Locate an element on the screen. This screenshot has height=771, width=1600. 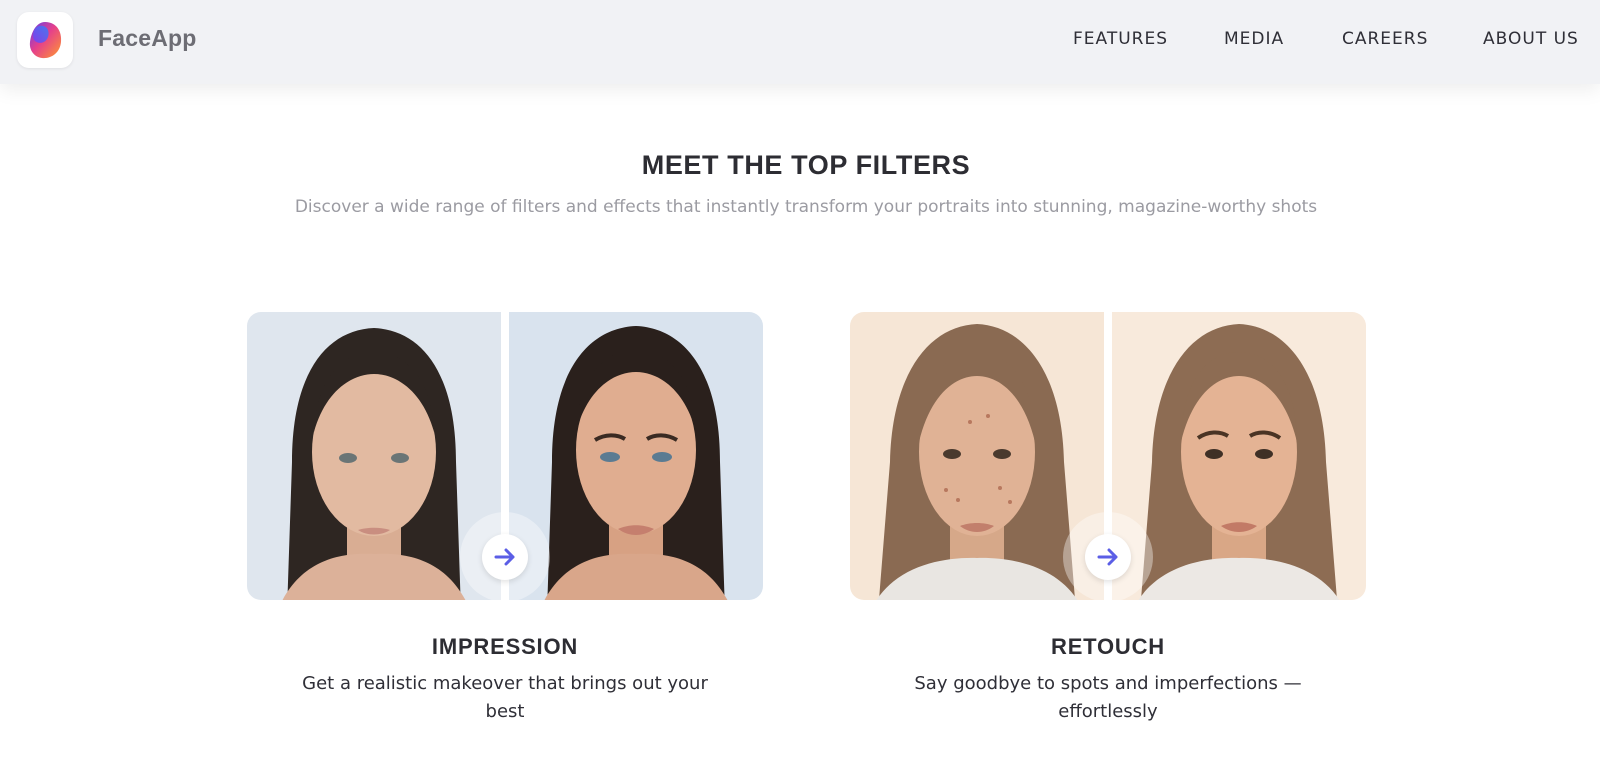
filter-title: RETOUCH is located at coordinates (1108, 646).